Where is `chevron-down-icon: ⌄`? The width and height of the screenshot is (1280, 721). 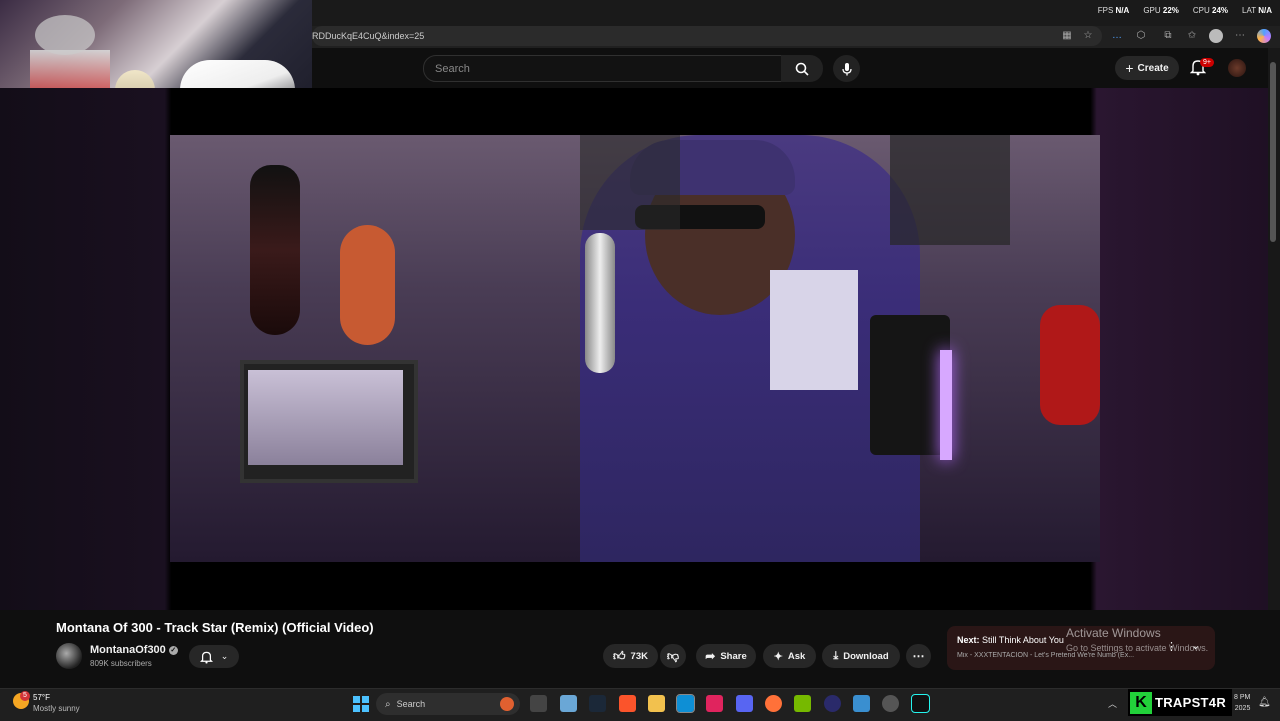
chevron-down-icon: ⌄ is located at coordinates (224, 656).